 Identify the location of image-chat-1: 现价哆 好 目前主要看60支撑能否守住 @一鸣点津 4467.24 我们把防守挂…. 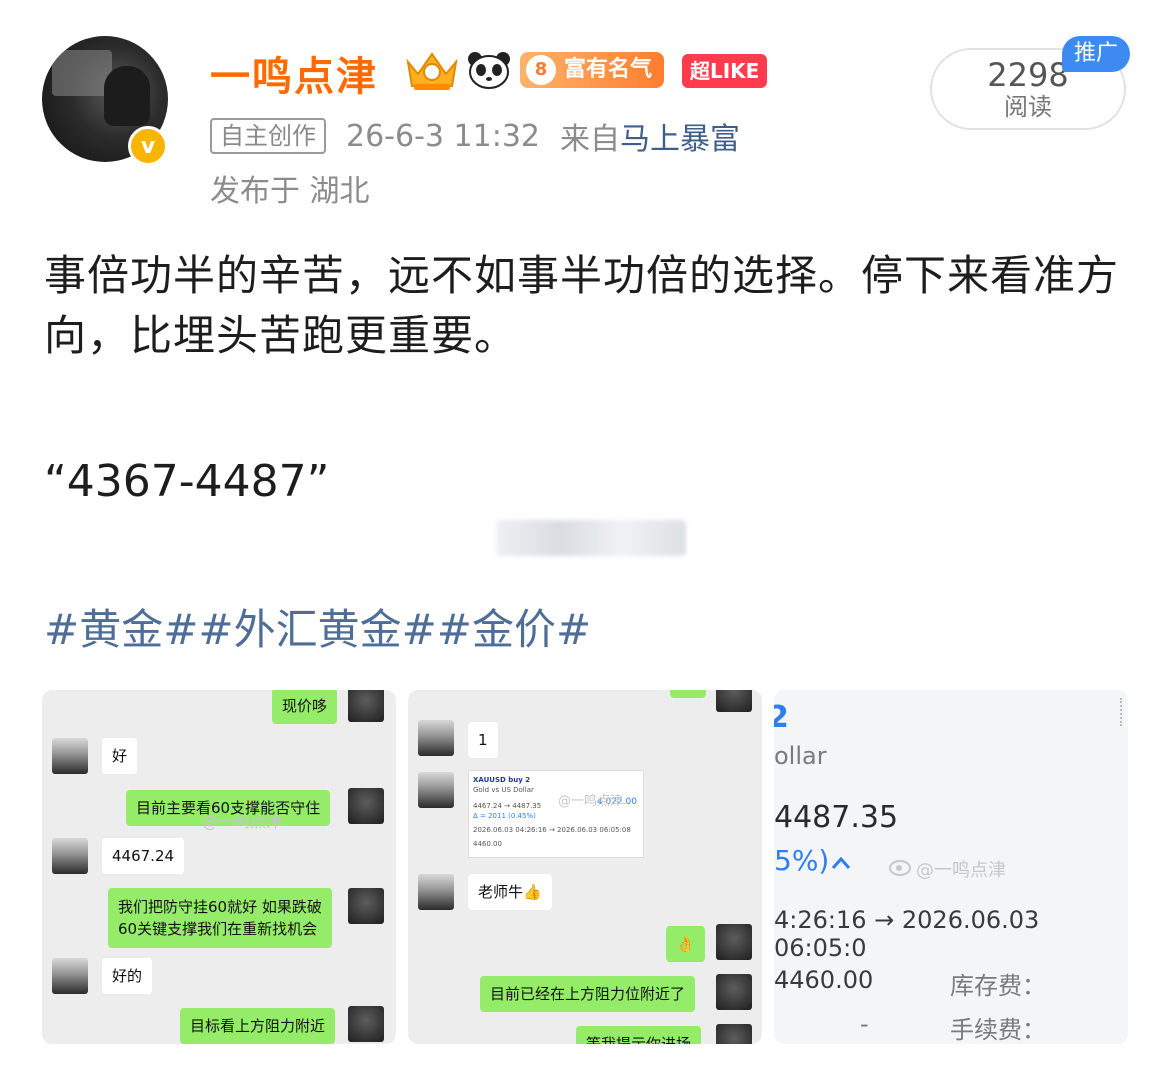
(219, 867).